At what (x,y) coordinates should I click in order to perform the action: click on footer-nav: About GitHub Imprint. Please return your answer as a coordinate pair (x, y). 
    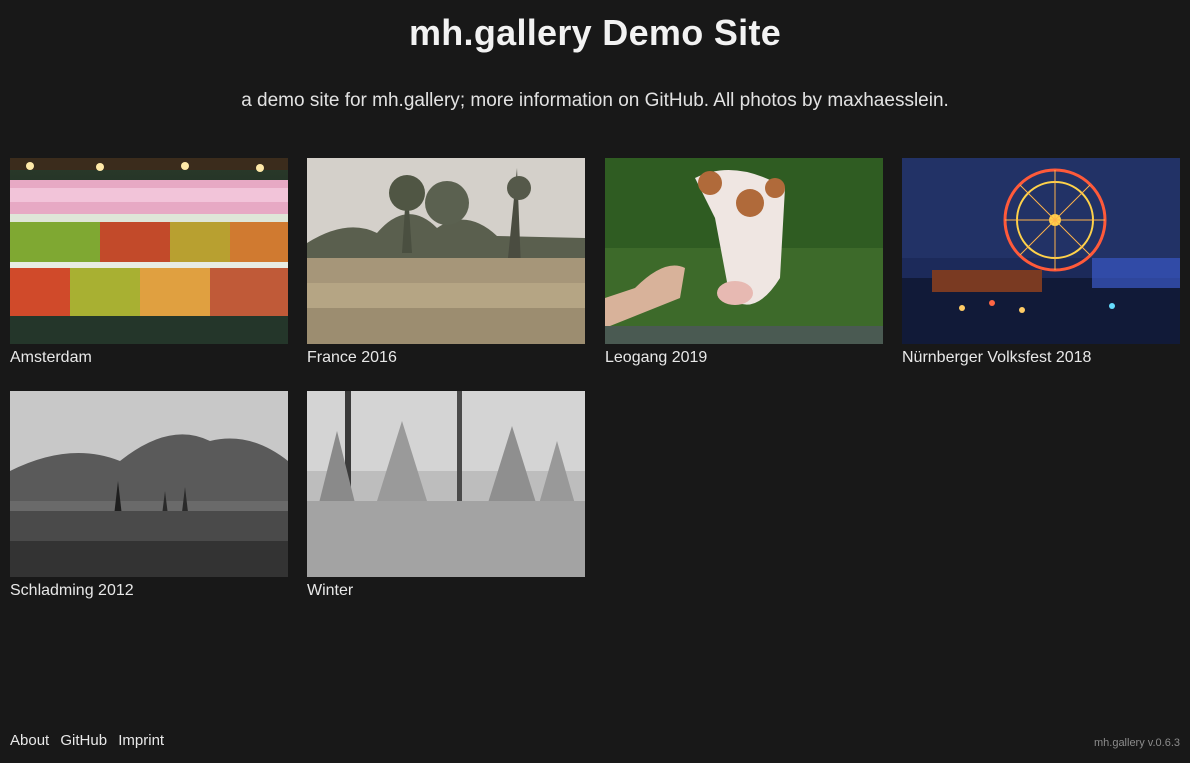
    Looking at the image, I should click on (90, 740).